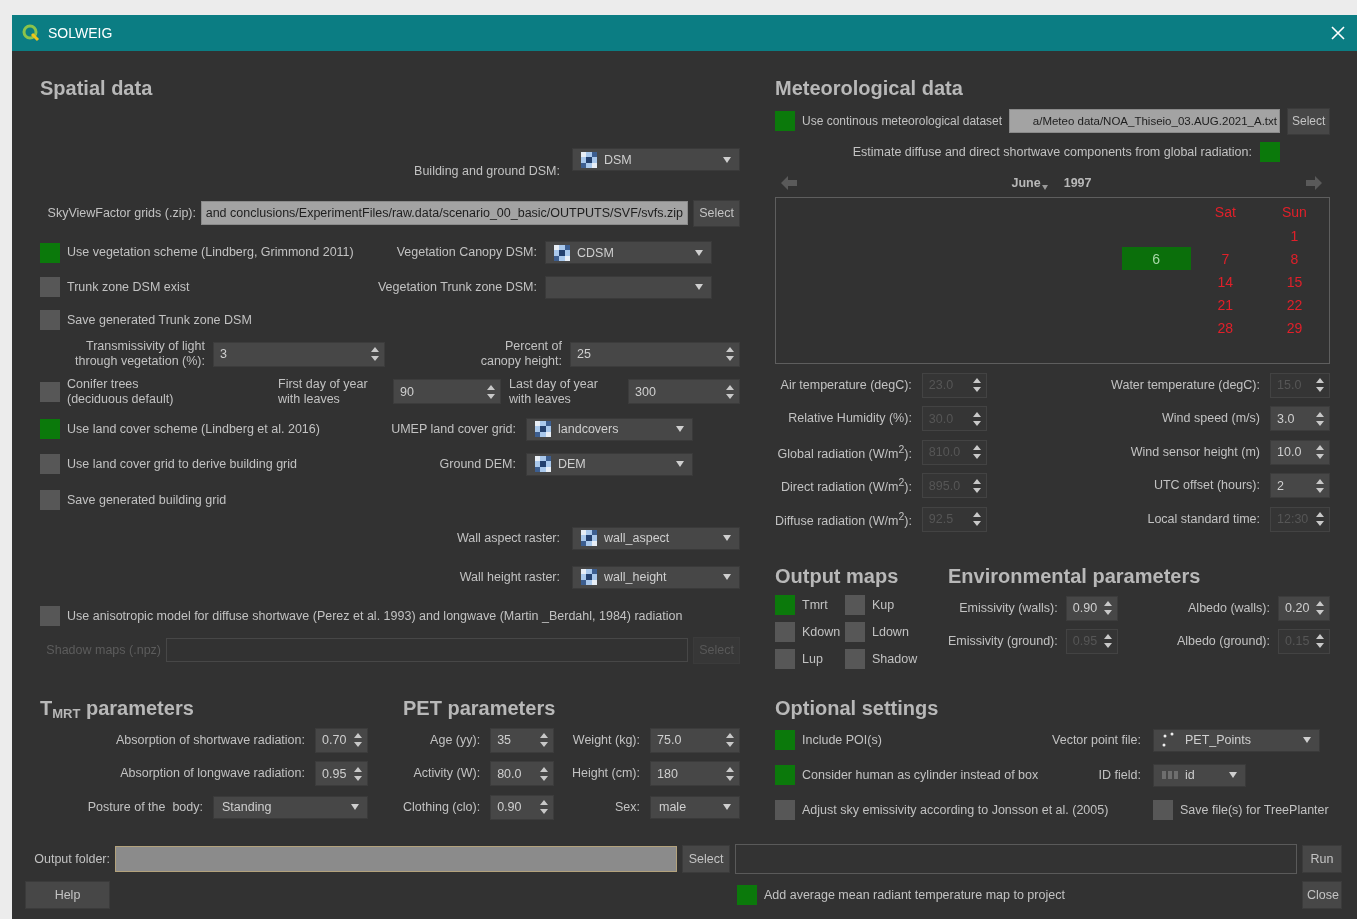  What do you see at coordinates (656, 159) in the screenshot?
I see `dropdown: DSM` at bounding box center [656, 159].